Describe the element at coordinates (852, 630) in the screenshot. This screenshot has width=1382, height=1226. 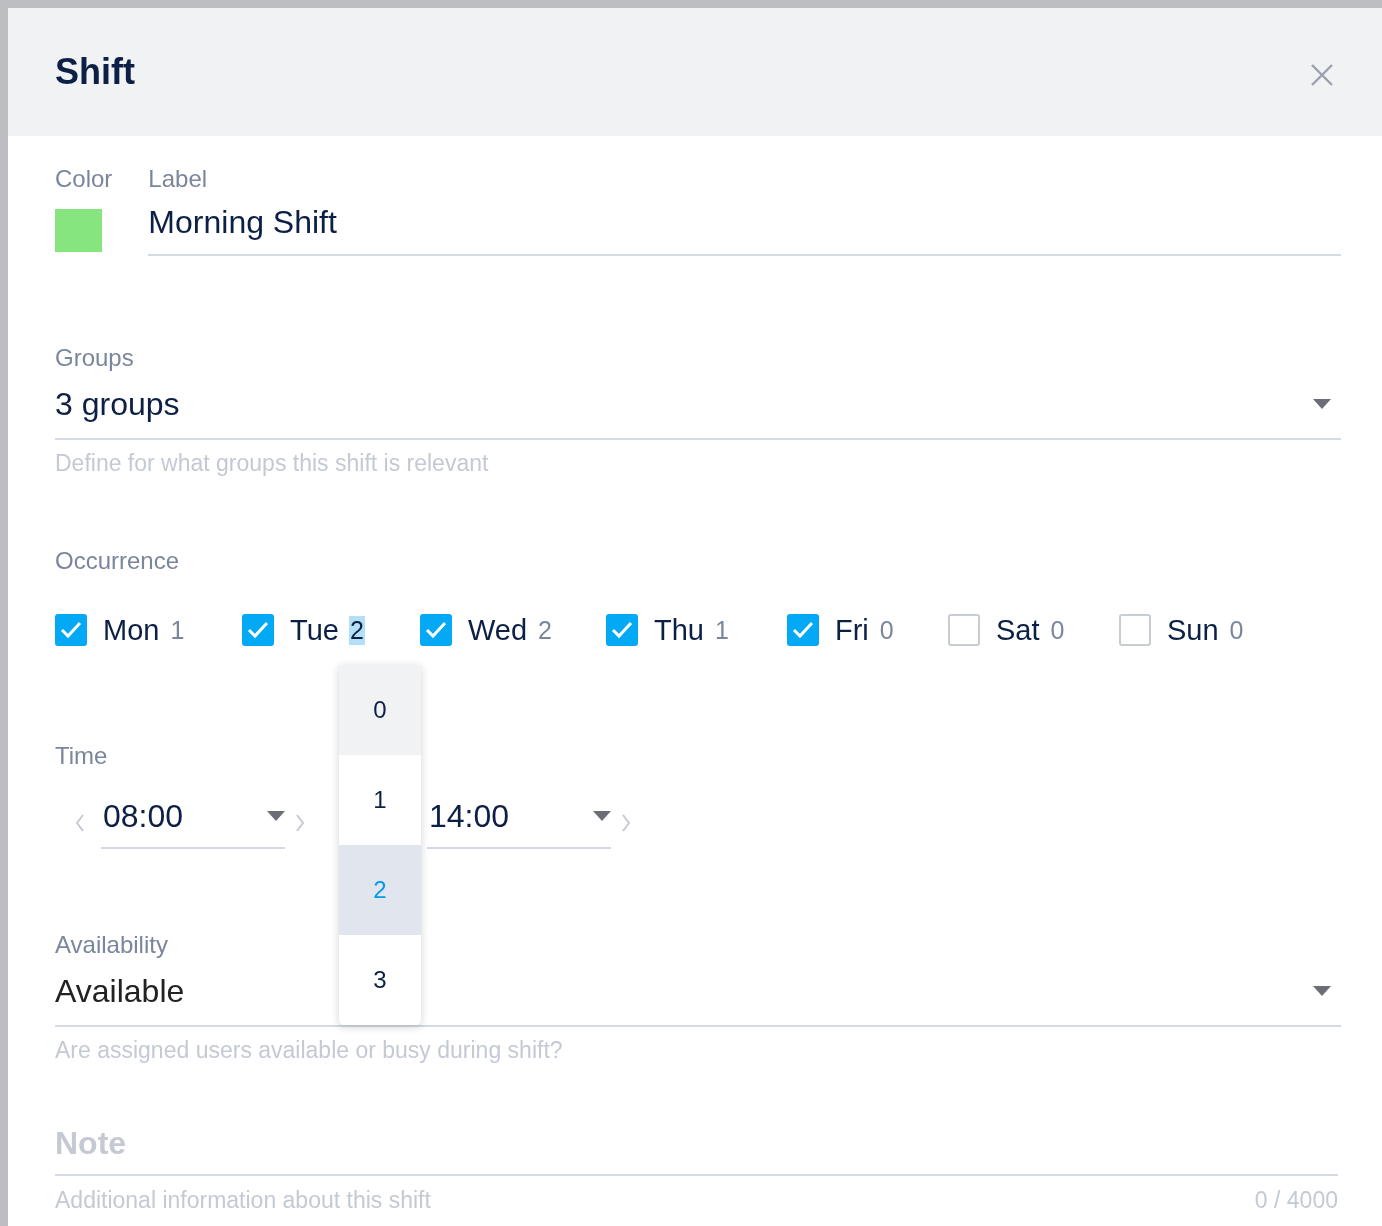
I see `day-label: Fri` at that location.